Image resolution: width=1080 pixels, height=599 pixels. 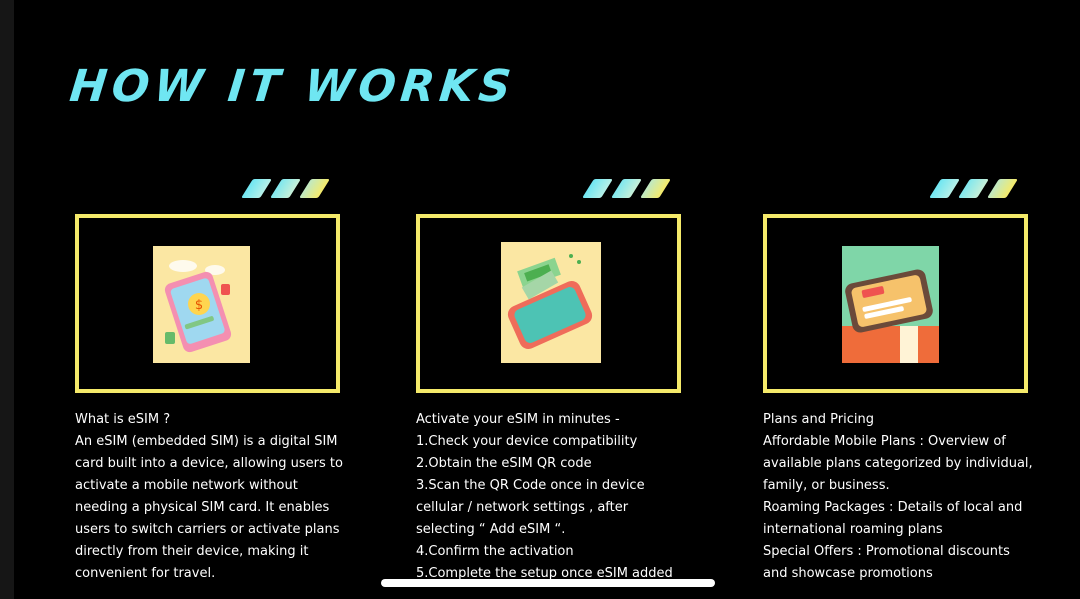 What do you see at coordinates (818, 419) in the screenshot?
I see `card-heading: Plans and Pricing` at bounding box center [818, 419].